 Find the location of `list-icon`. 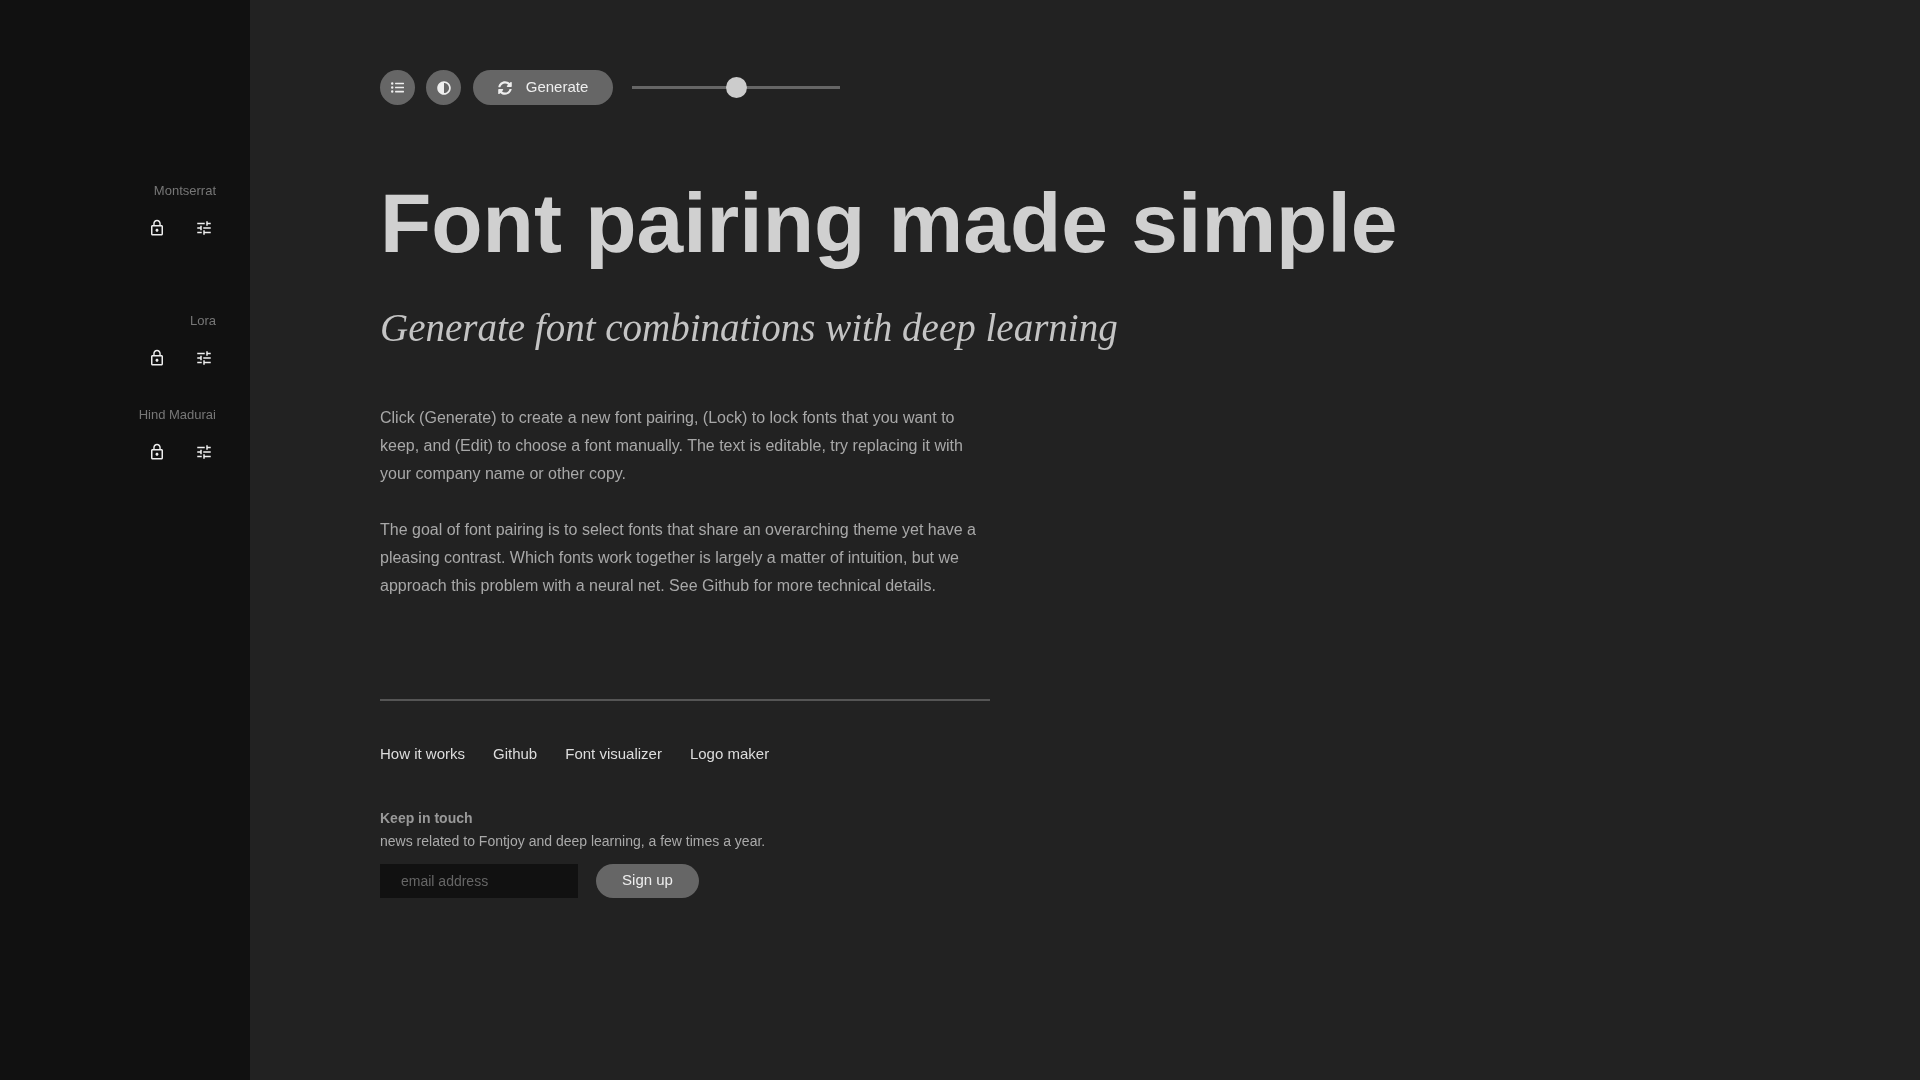

list-icon is located at coordinates (397, 87).